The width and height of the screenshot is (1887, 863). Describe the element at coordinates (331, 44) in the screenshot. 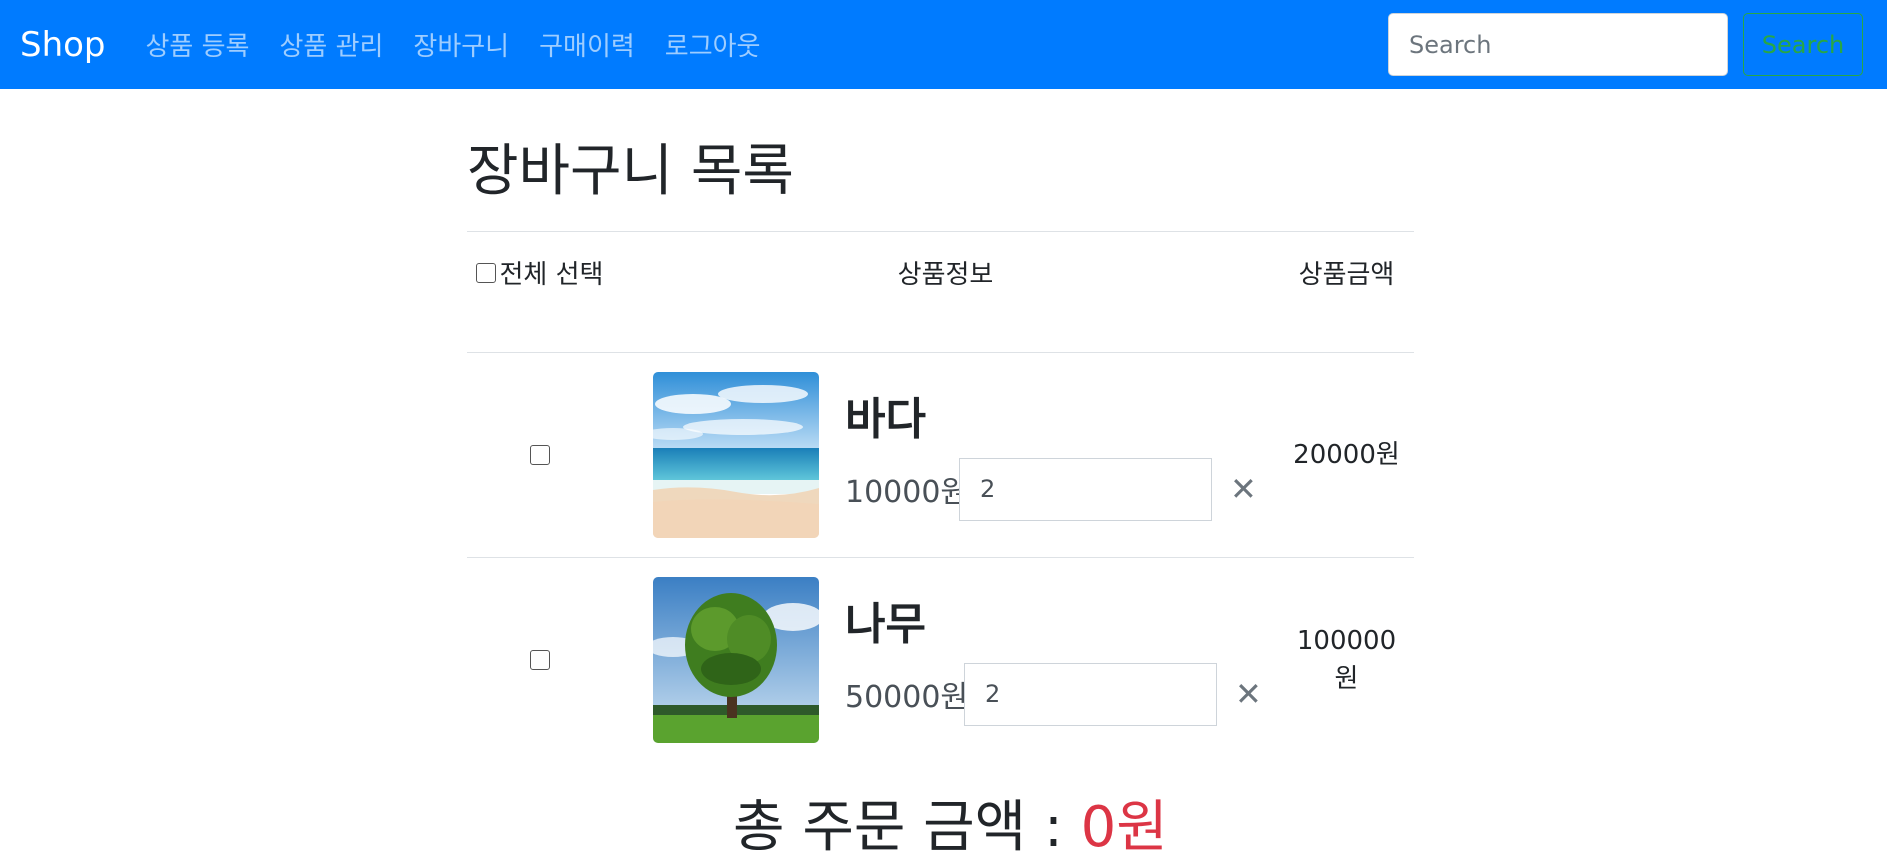

I see `nav-link-product-manage: 상품 관리` at that location.